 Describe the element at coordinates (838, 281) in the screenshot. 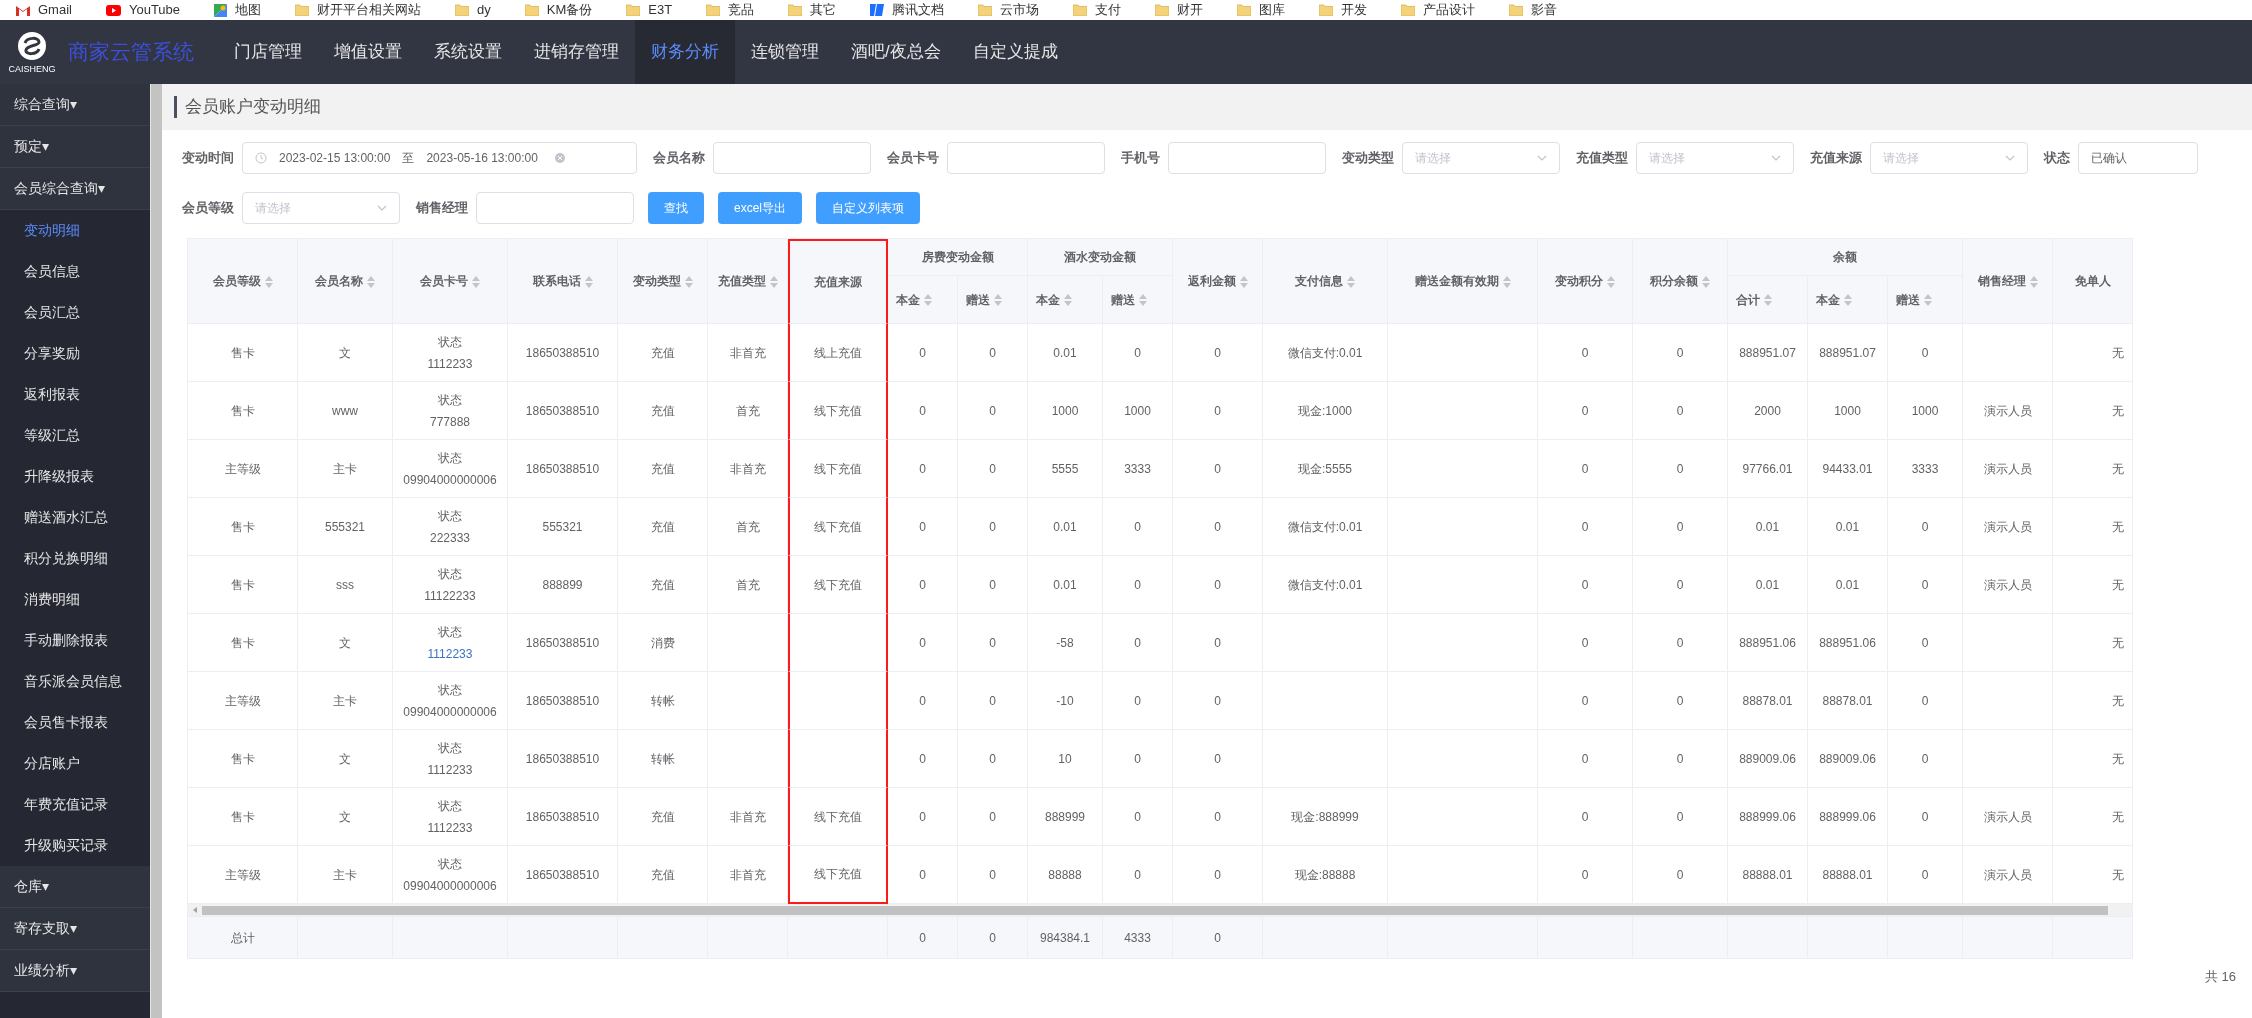

I see `column-header: 充值来源` at that location.